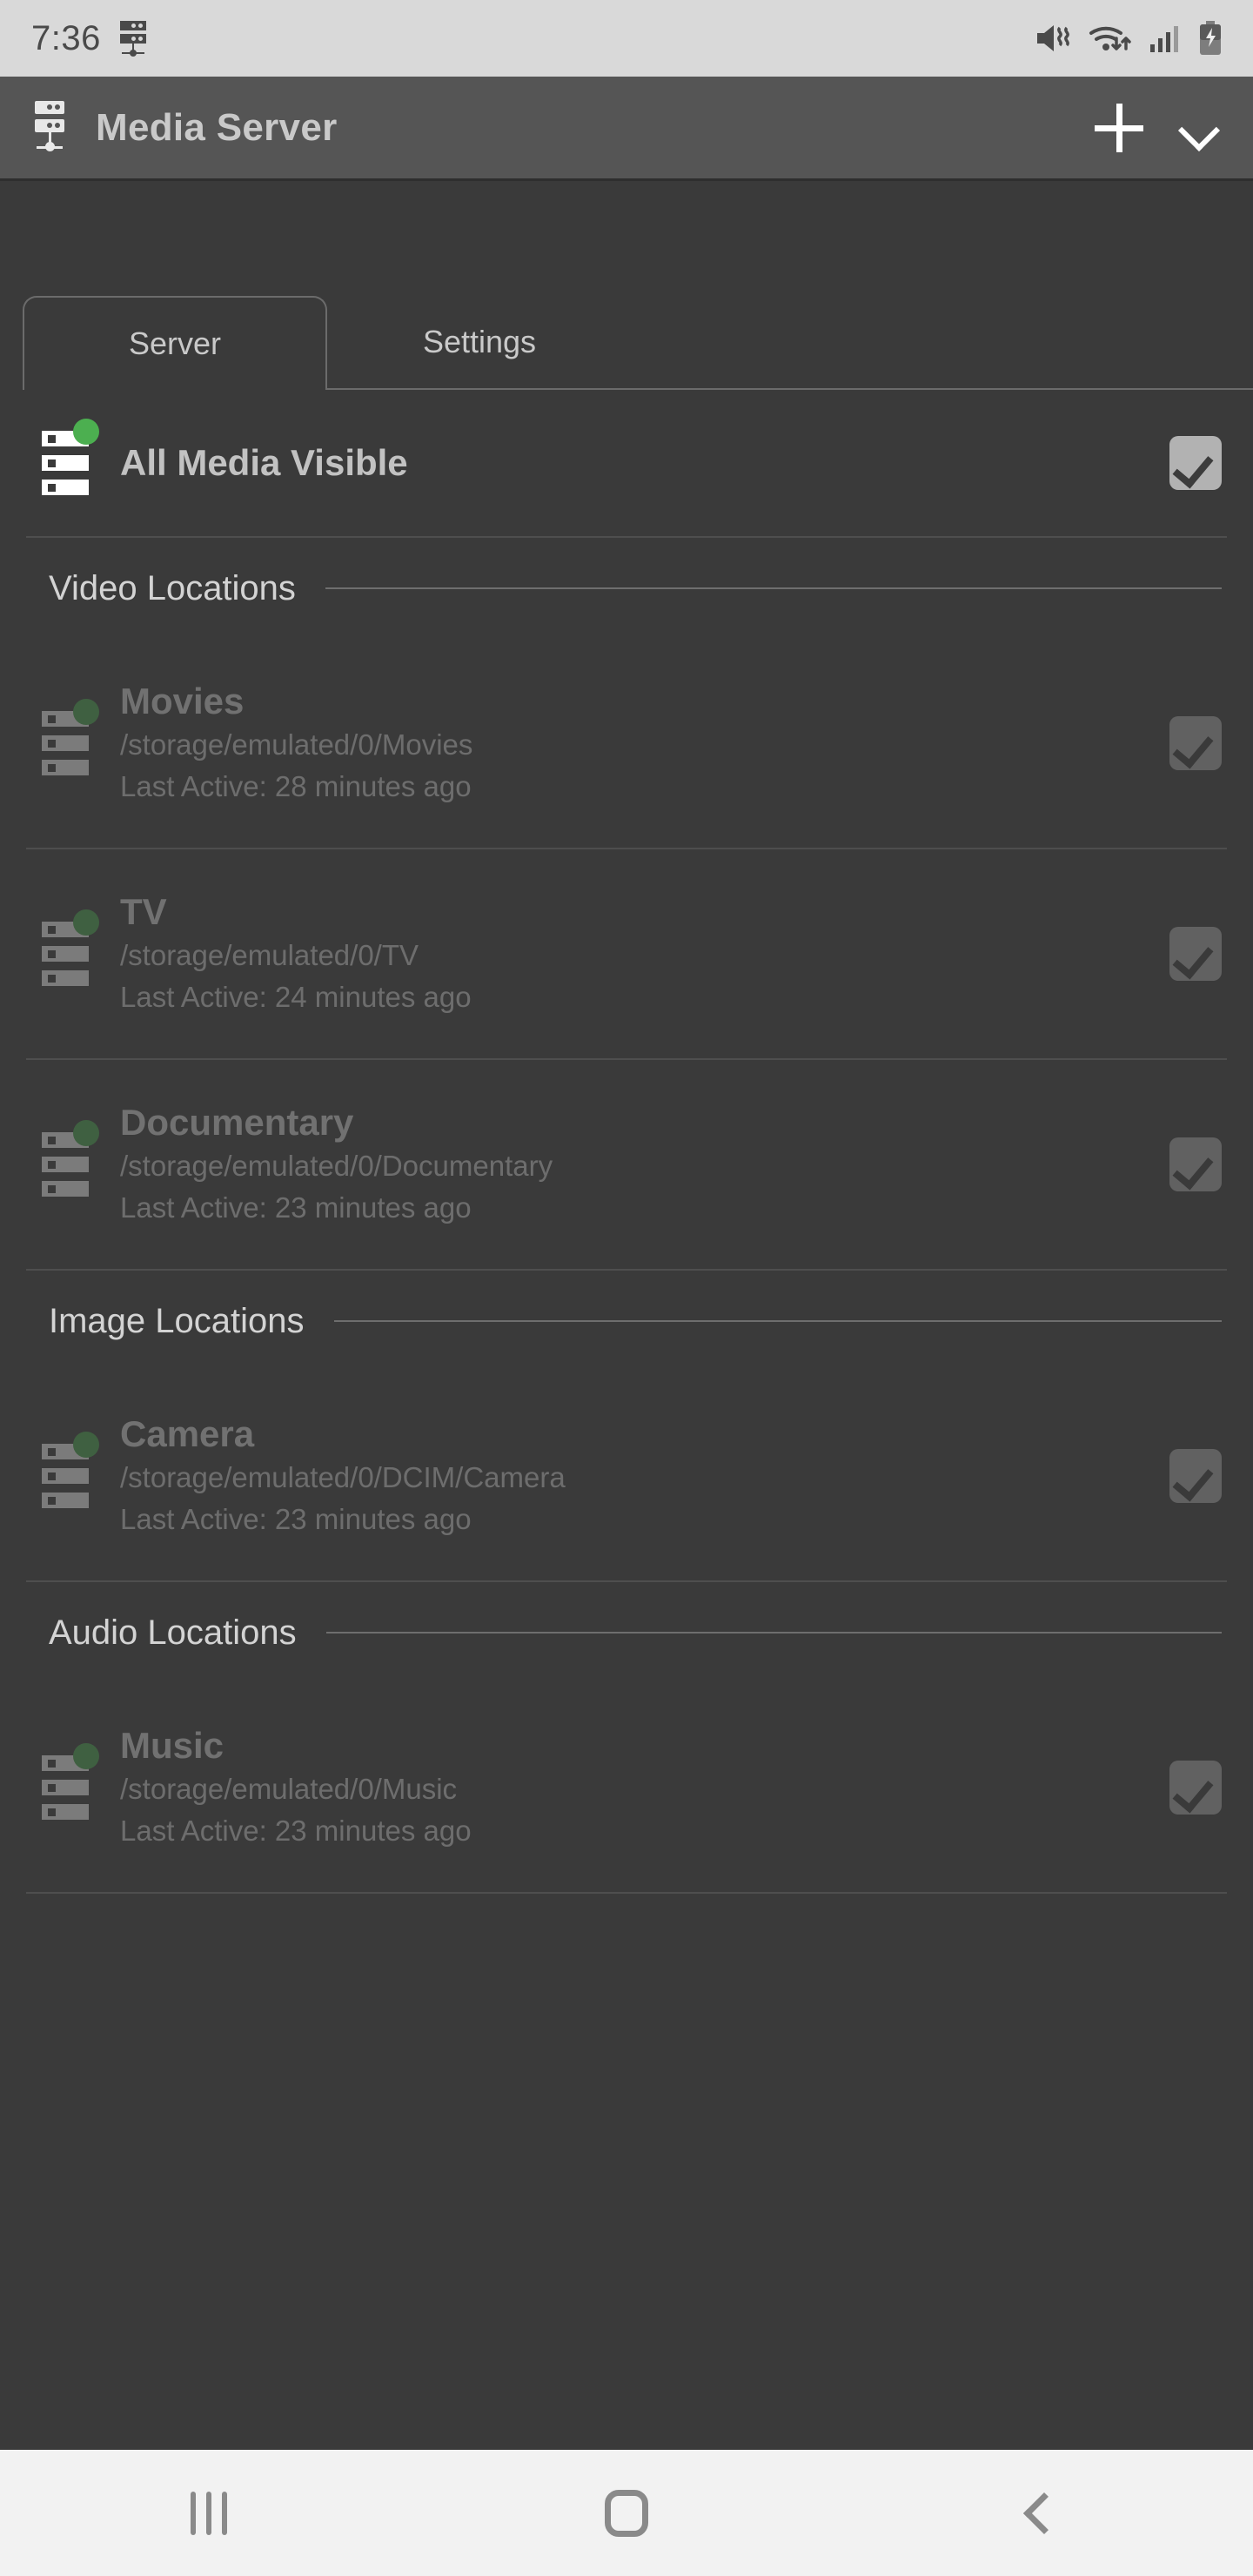 The width and height of the screenshot is (1253, 2576). Describe the element at coordinates (172, 1746) in the screenshot. I see `list-item-name: Music` at that location.